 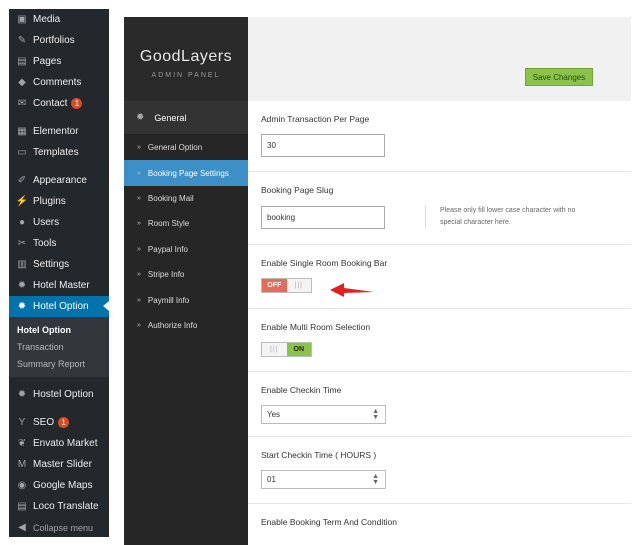 I want to click on setting-title: Enable Booking Term And Condition, so click(x=329, y=522).